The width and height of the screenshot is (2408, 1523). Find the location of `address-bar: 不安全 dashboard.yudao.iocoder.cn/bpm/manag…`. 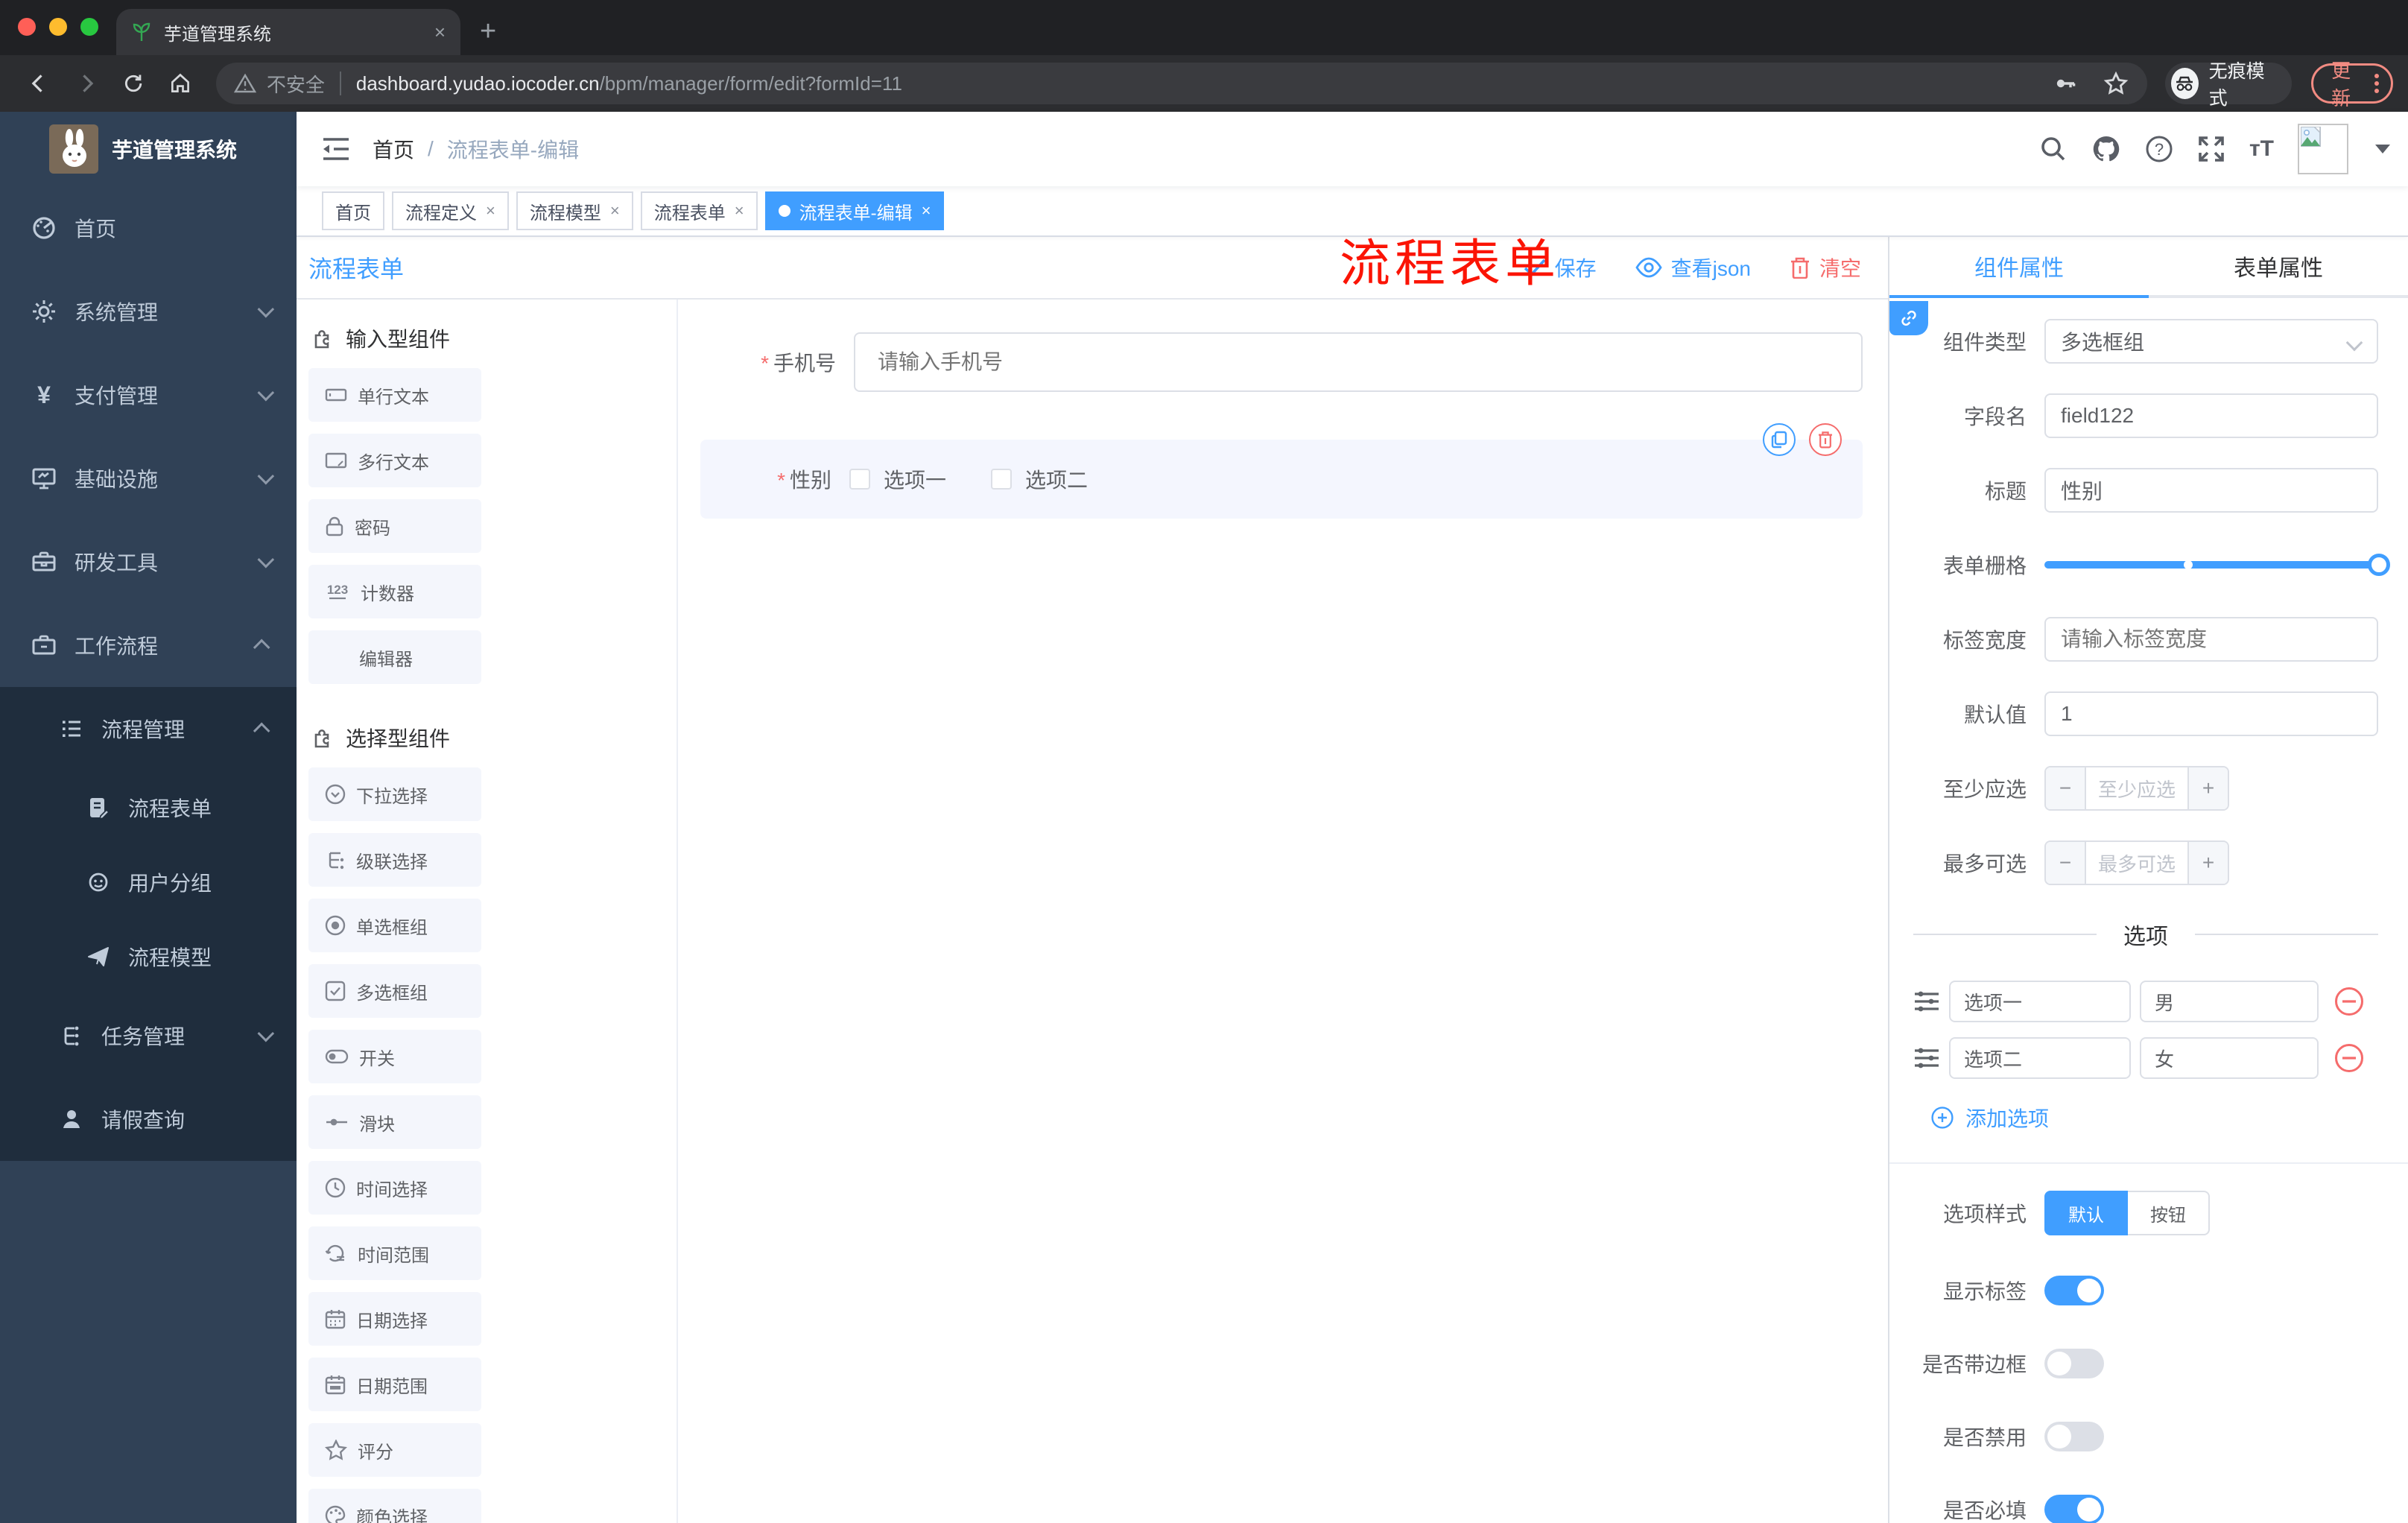

address-bar: 不安全 dashboard.yudao.iocoder.cn/bpm/manag… is located at coordinates (1181, 83).